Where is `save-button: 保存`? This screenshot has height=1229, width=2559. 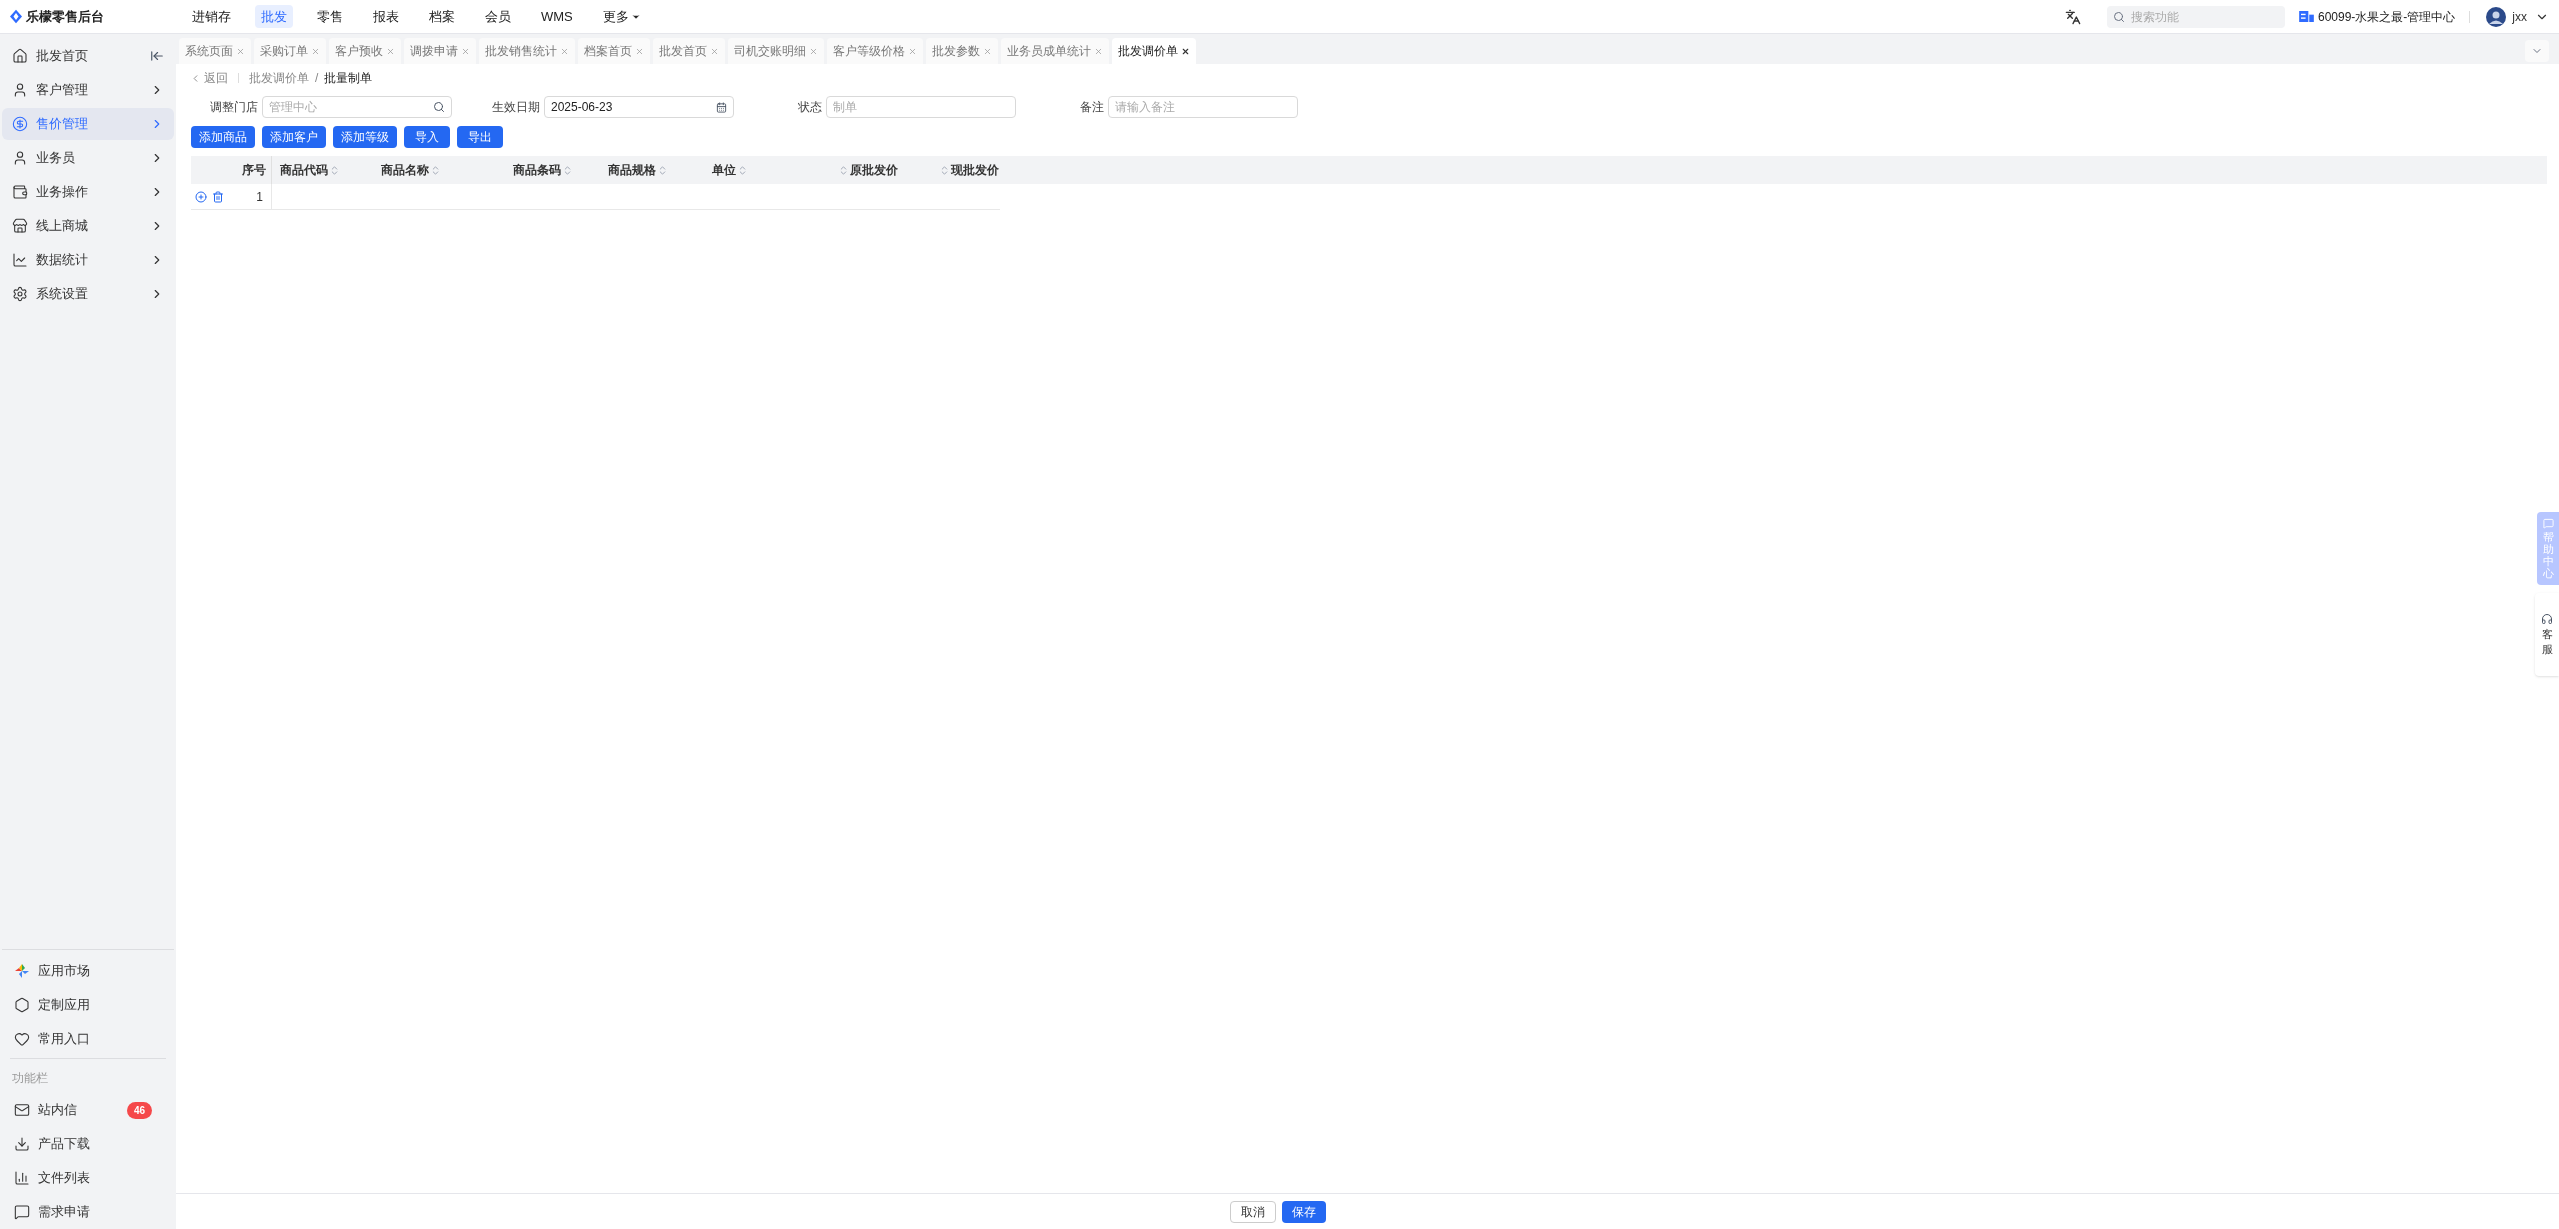
save-button: 保存 is located at coordinates (1303, 1211).